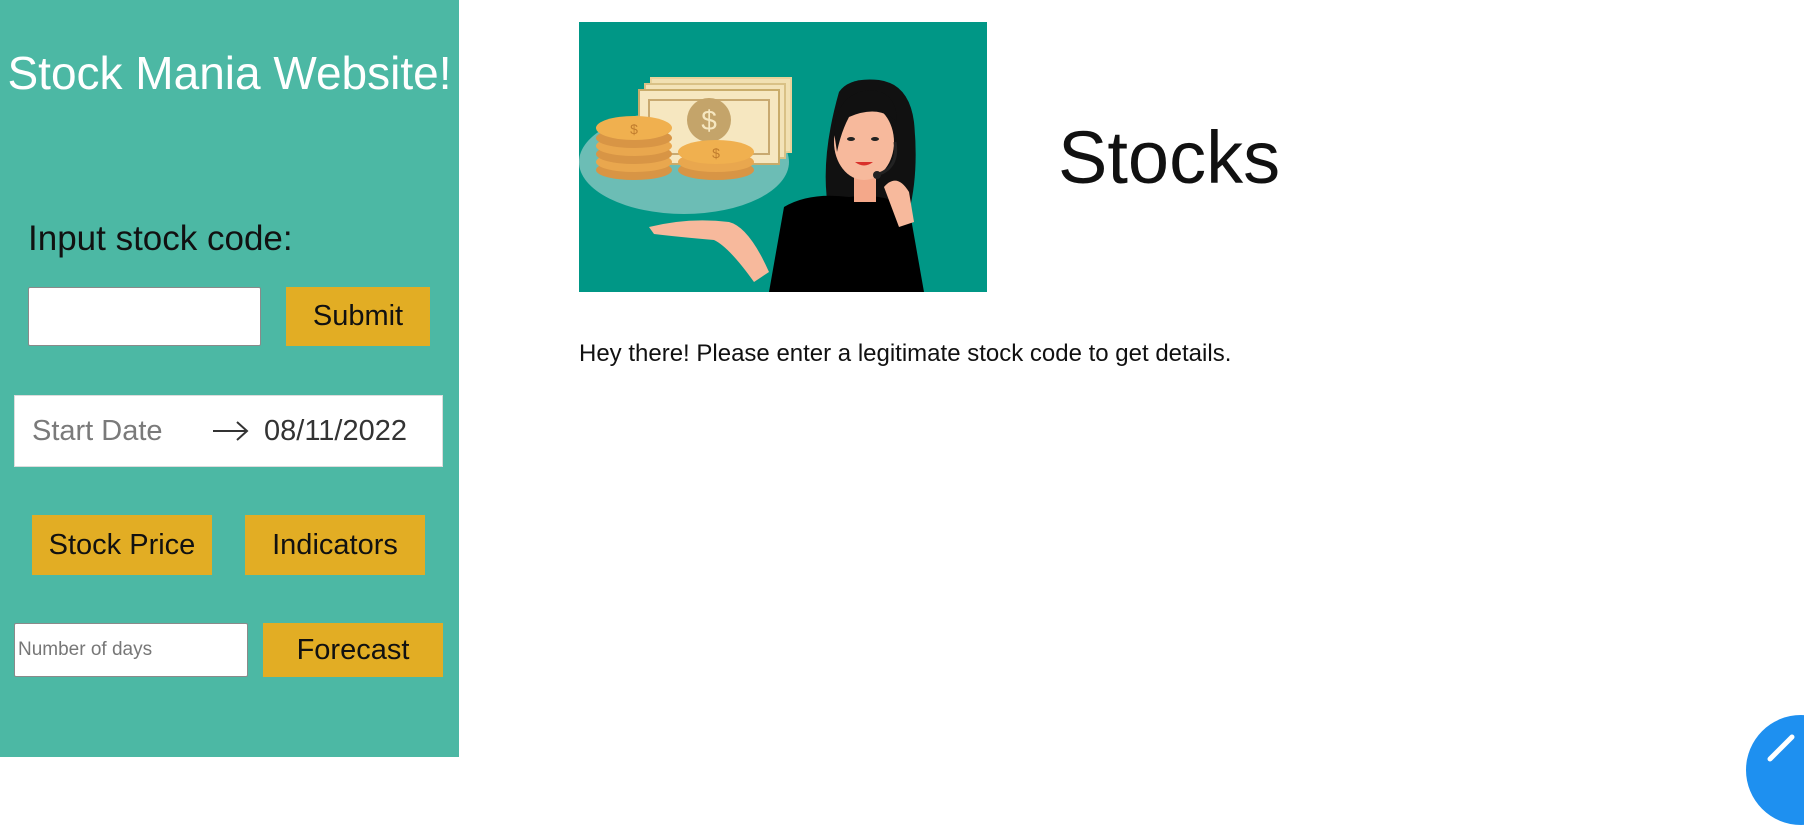  What do you see at coordinates (353, 650) in the screenshot?
I see `forecast-button: Forecast` at bounding box center [353, 650].